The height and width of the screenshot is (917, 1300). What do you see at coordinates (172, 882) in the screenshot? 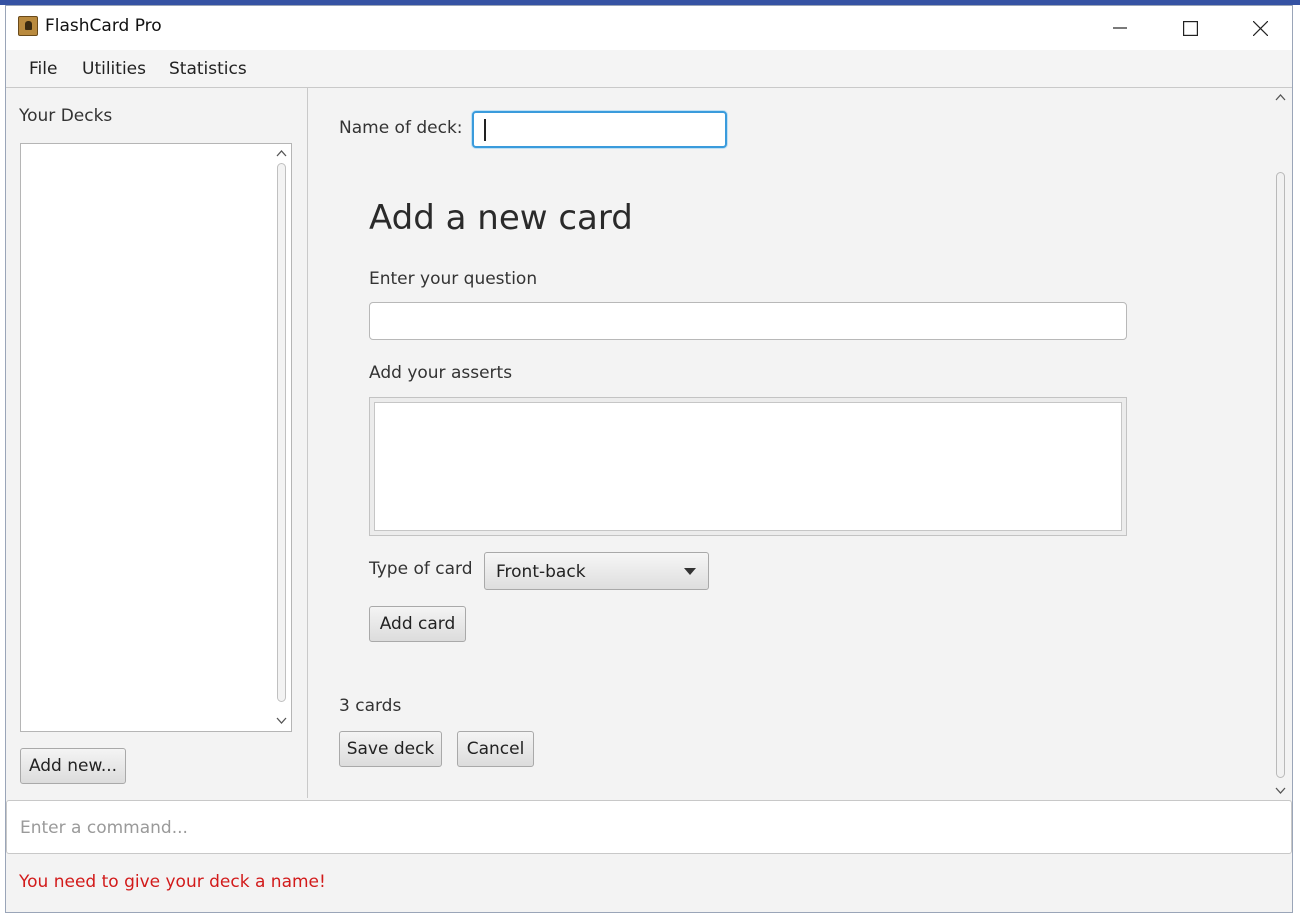
I see `error-message: You need to give your deck a name!` at bounding box center [172, 882].